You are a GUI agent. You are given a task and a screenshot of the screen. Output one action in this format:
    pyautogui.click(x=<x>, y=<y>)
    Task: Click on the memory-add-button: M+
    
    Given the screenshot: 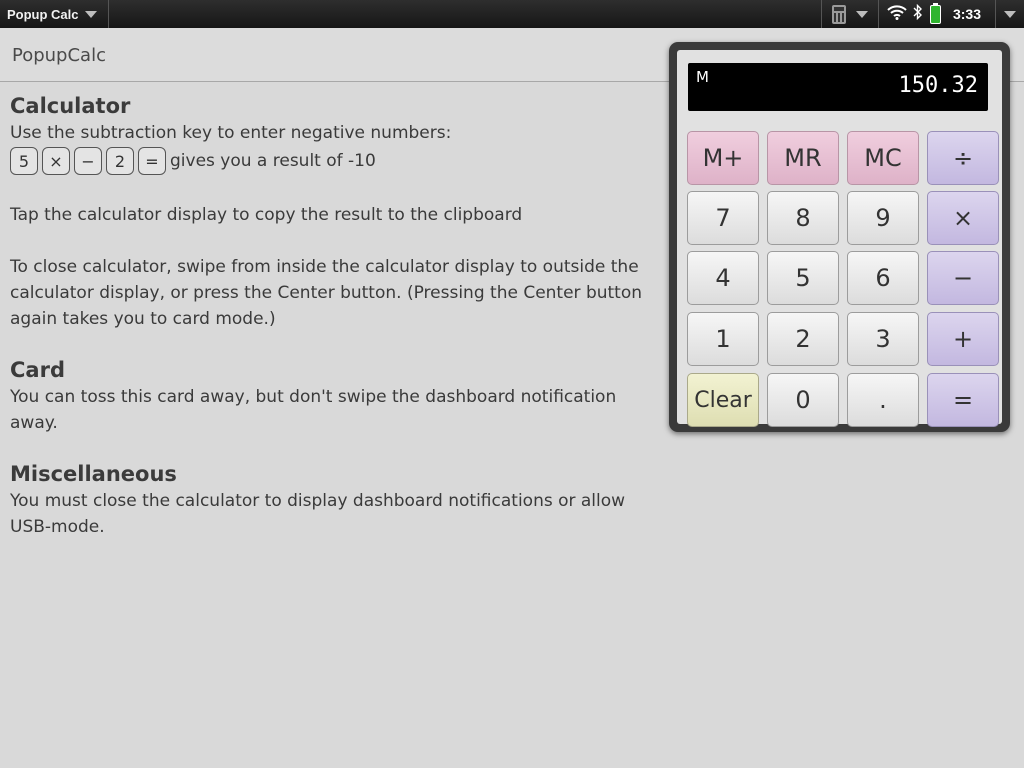 What is the action you would take?
    pyautogui.click(x=723, y=158)
    